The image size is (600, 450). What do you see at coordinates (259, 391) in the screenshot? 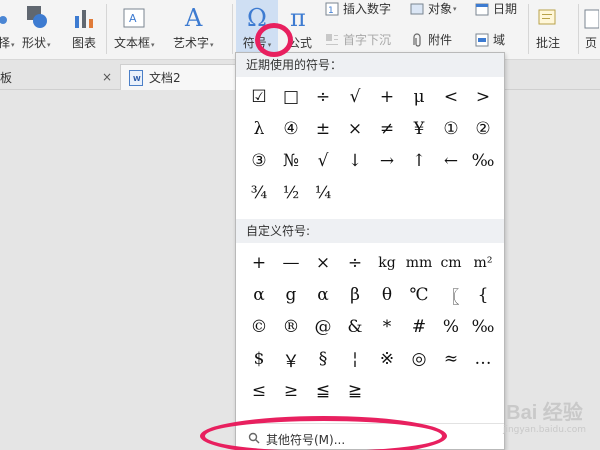
I see `custom-symbol-cell: ≤` at bounding box center [259, 391].